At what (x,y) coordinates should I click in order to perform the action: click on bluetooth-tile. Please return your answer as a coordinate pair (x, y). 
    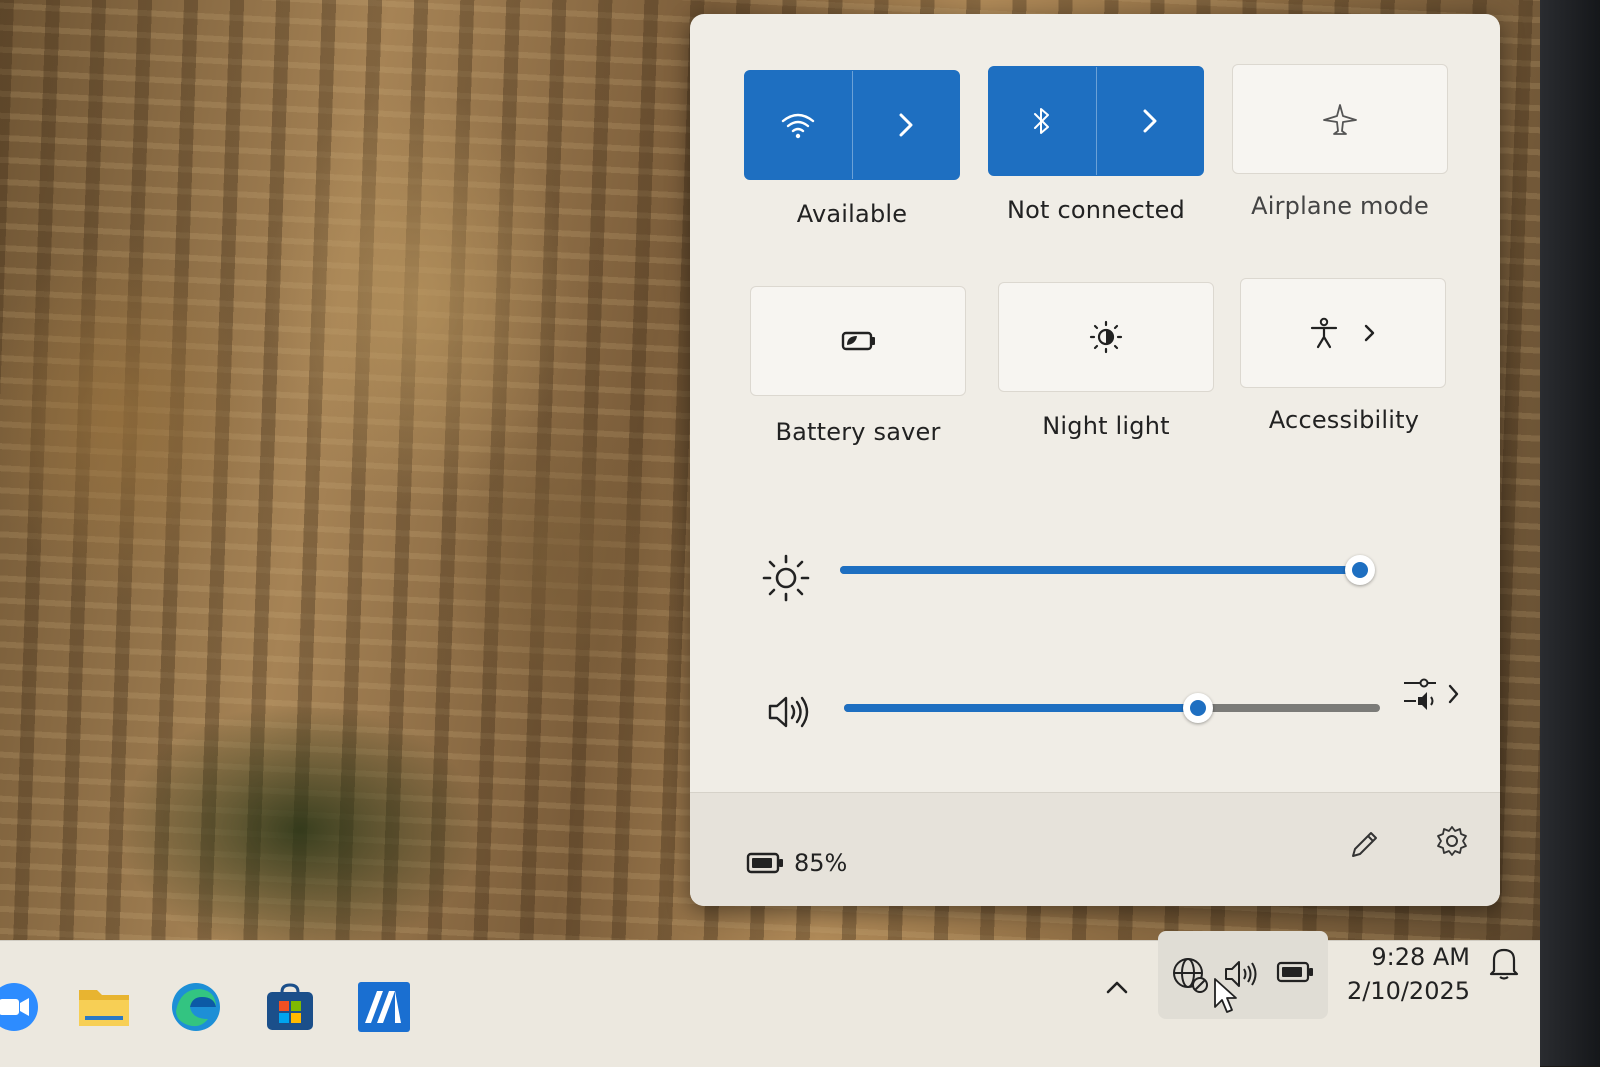
    Looking at the image, I should click on (1096, 121).